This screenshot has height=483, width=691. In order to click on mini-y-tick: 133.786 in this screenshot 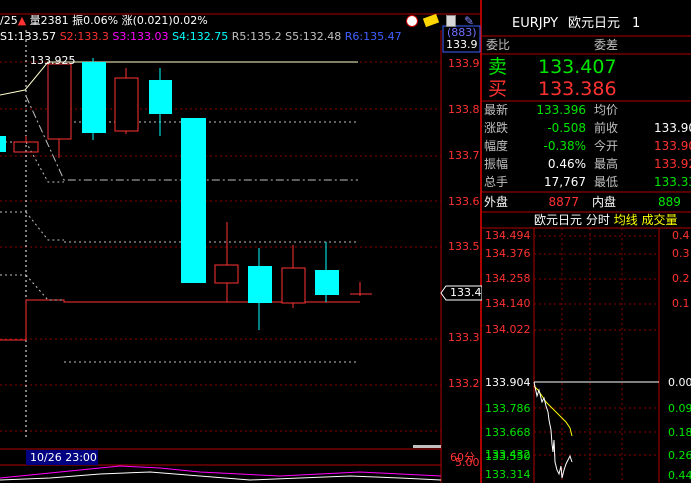, I will do `click(508, 408)`.